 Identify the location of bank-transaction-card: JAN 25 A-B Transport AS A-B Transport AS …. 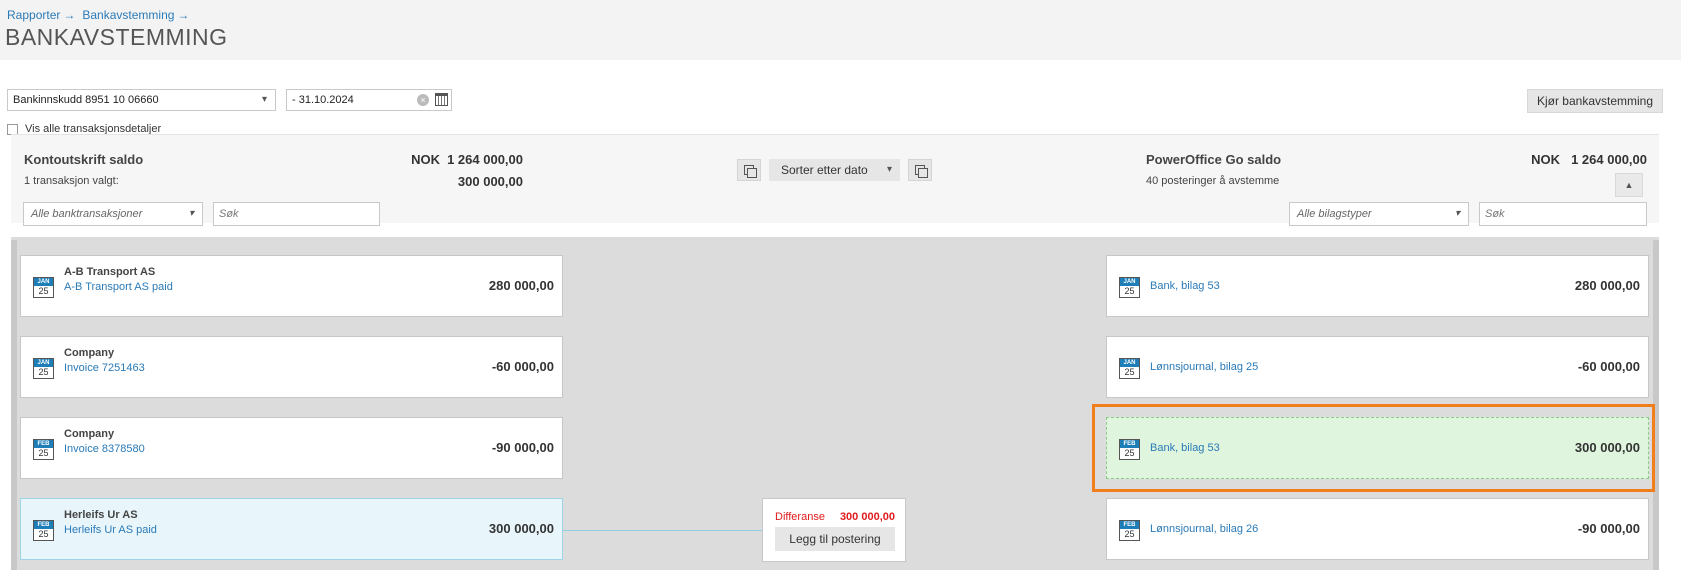
(291, 286).